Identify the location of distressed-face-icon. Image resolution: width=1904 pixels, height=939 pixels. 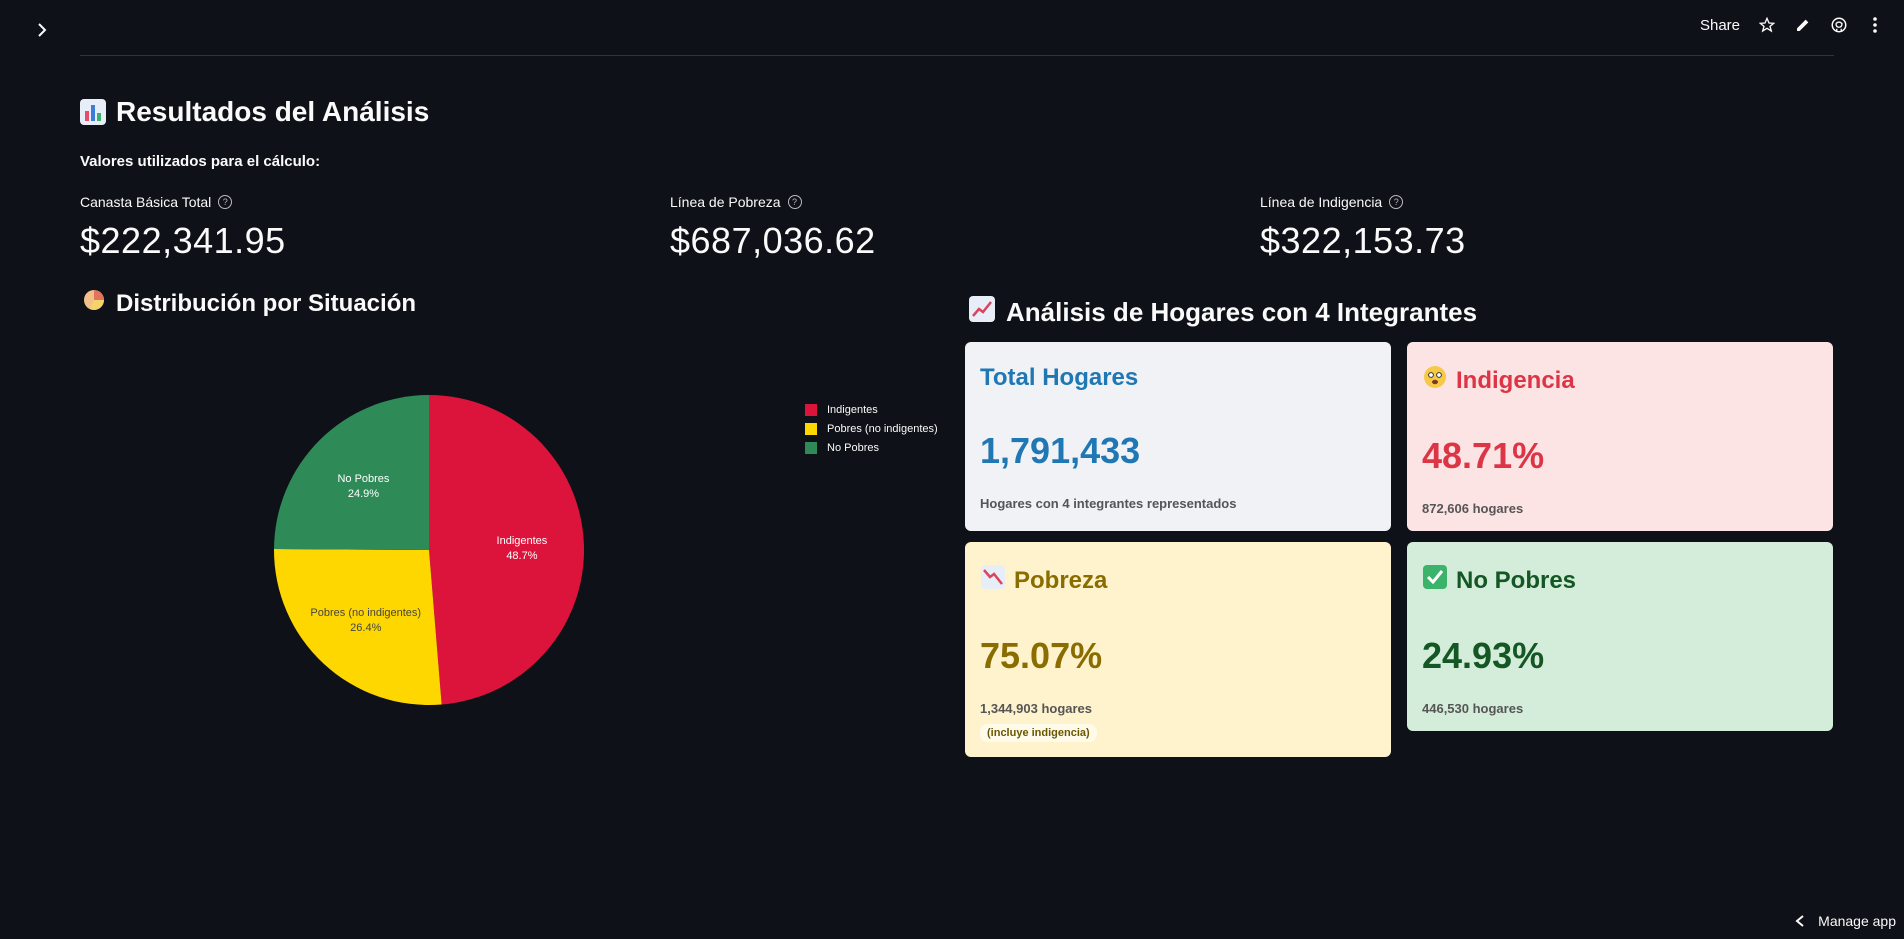
(1435, 380).